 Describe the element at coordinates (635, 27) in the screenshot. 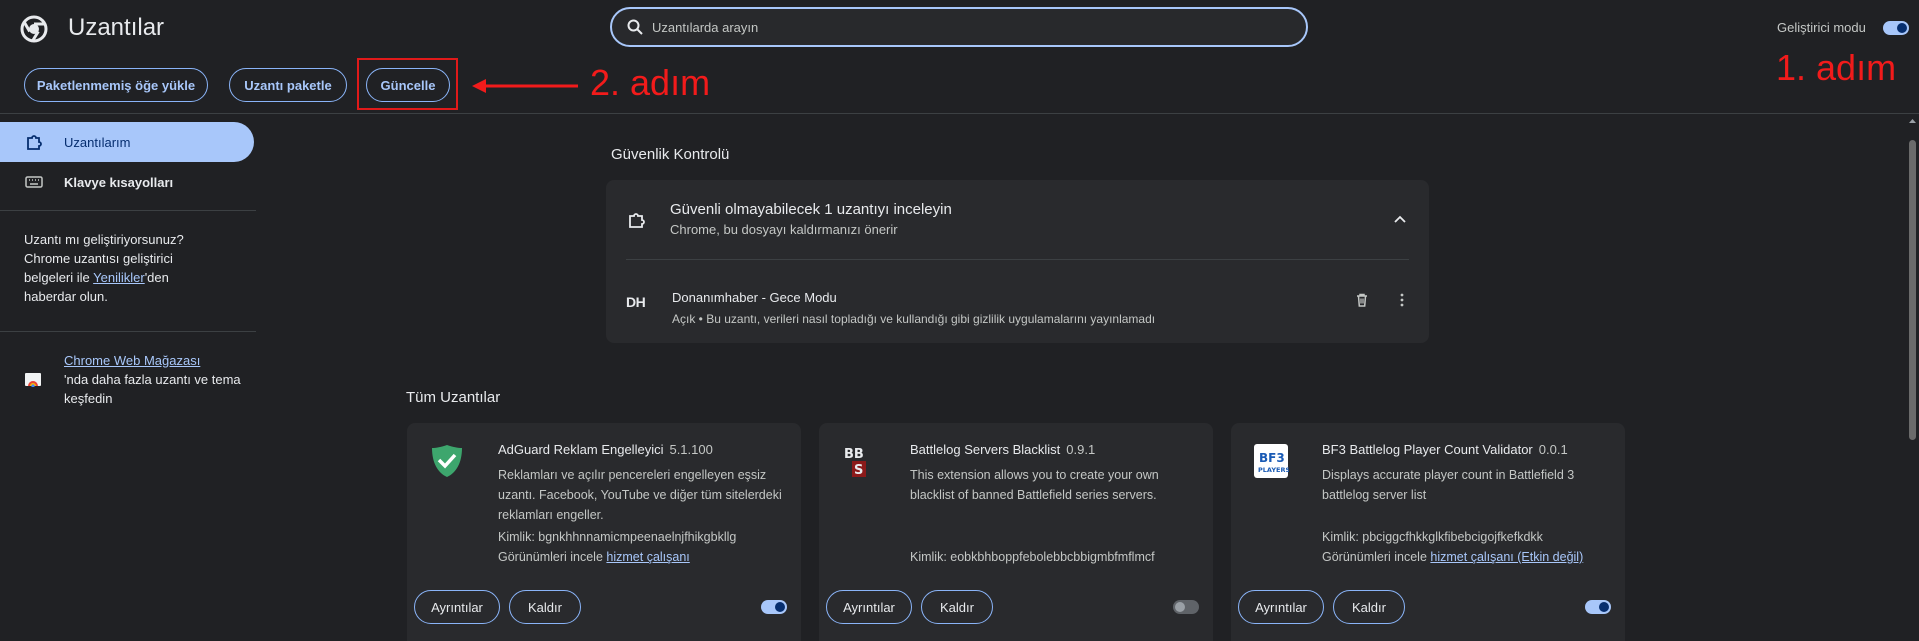

I see `search-icon` at that location.